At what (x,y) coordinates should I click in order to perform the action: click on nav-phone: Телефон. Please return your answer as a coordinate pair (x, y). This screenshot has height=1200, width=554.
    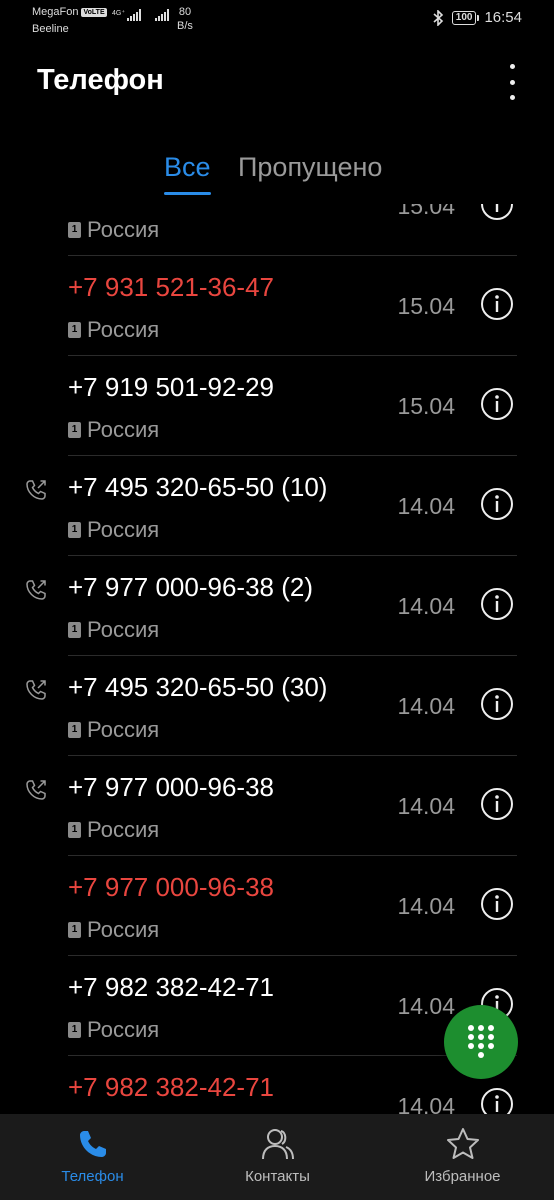
    Looking at the image, I should click on (92, 1157).